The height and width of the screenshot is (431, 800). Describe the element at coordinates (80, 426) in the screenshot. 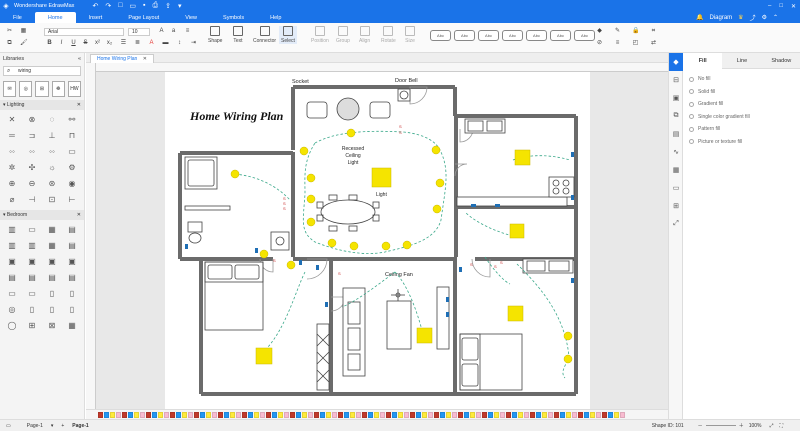

I see `page-tab: Page-1` at that location.